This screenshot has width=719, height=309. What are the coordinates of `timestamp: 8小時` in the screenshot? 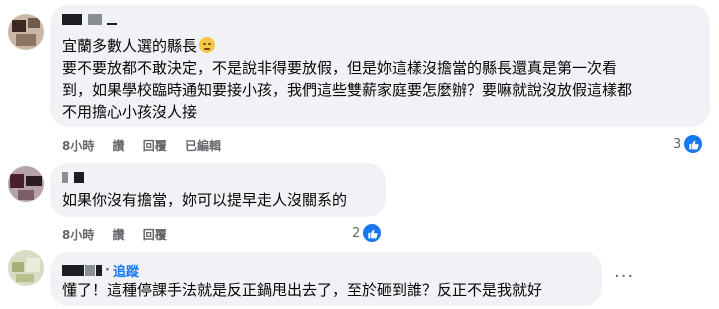 It's located at (78, 146).